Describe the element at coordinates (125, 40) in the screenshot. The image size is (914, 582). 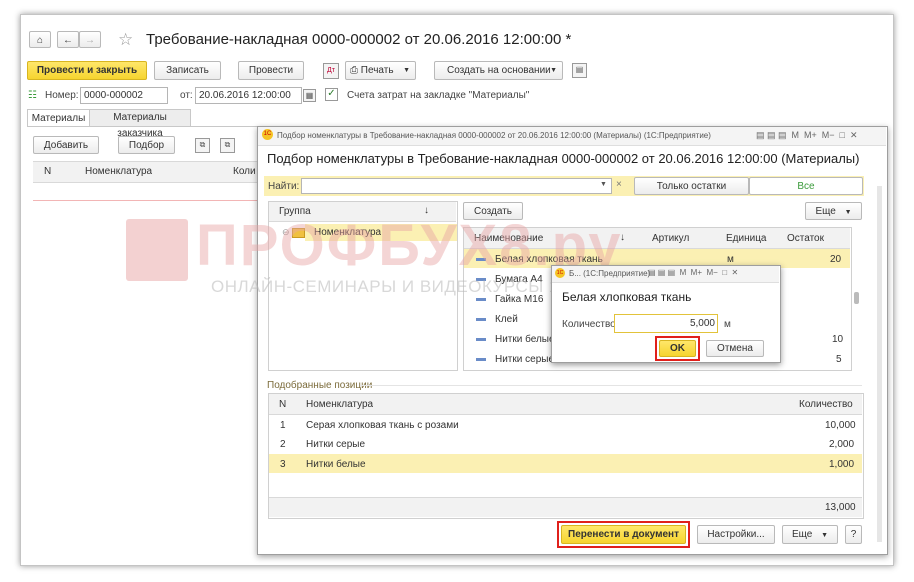
I see `star-icon: ☆` at that location.